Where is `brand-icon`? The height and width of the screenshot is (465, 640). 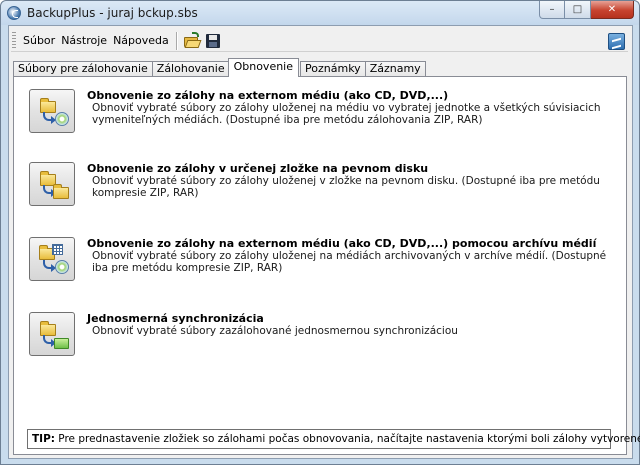 brand-icon is located at coordinates (616, 41).